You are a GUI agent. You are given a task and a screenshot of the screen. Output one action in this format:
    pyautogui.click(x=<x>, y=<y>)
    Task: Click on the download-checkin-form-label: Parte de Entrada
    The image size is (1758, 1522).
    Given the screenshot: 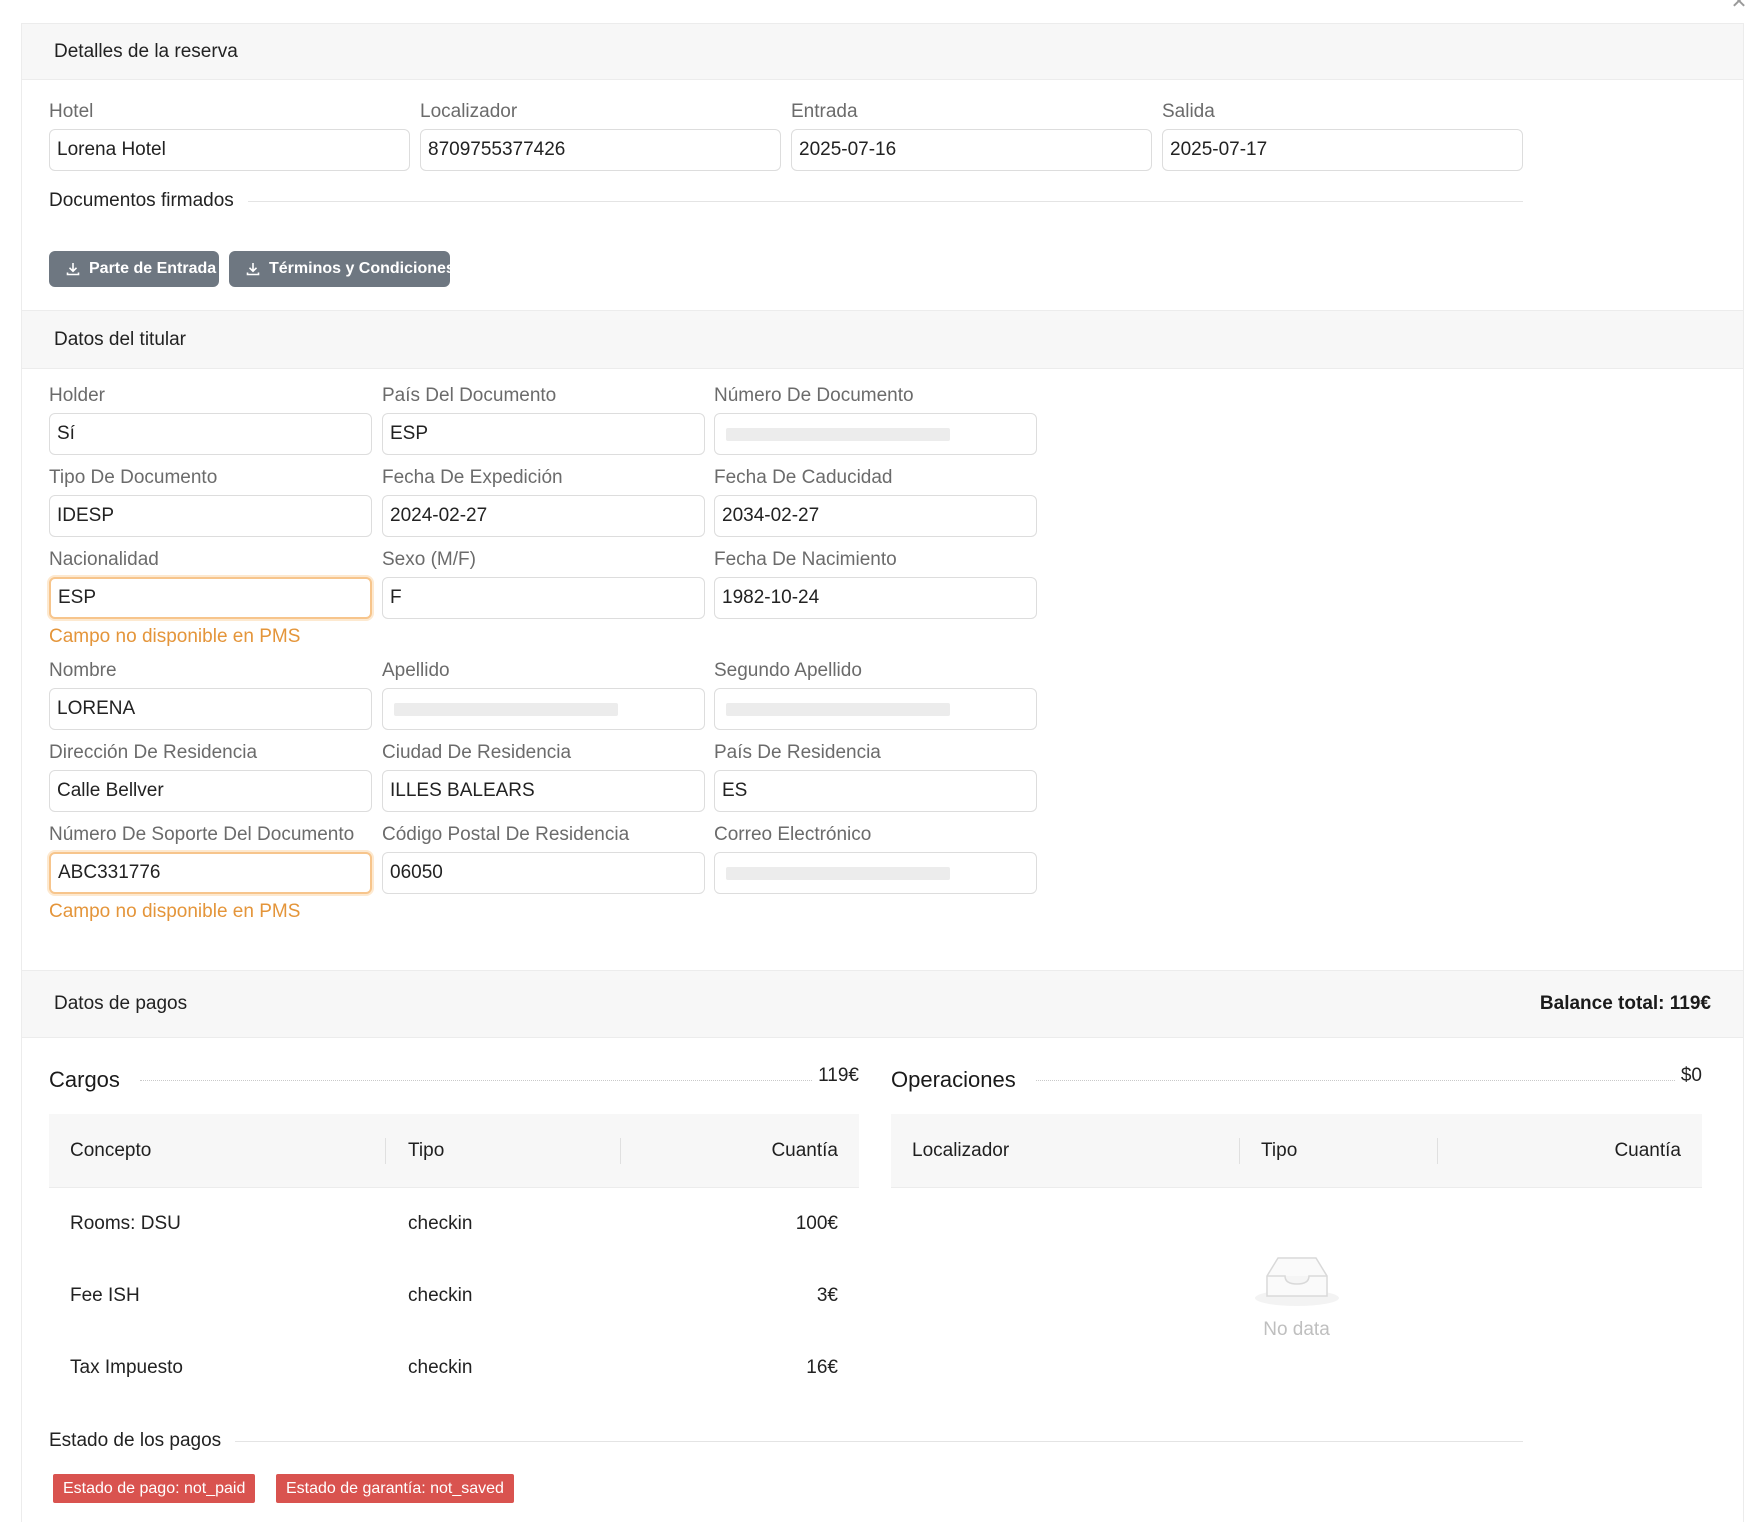 What is the action you would take?
    pyautogui.click(x=153, y=268)
    